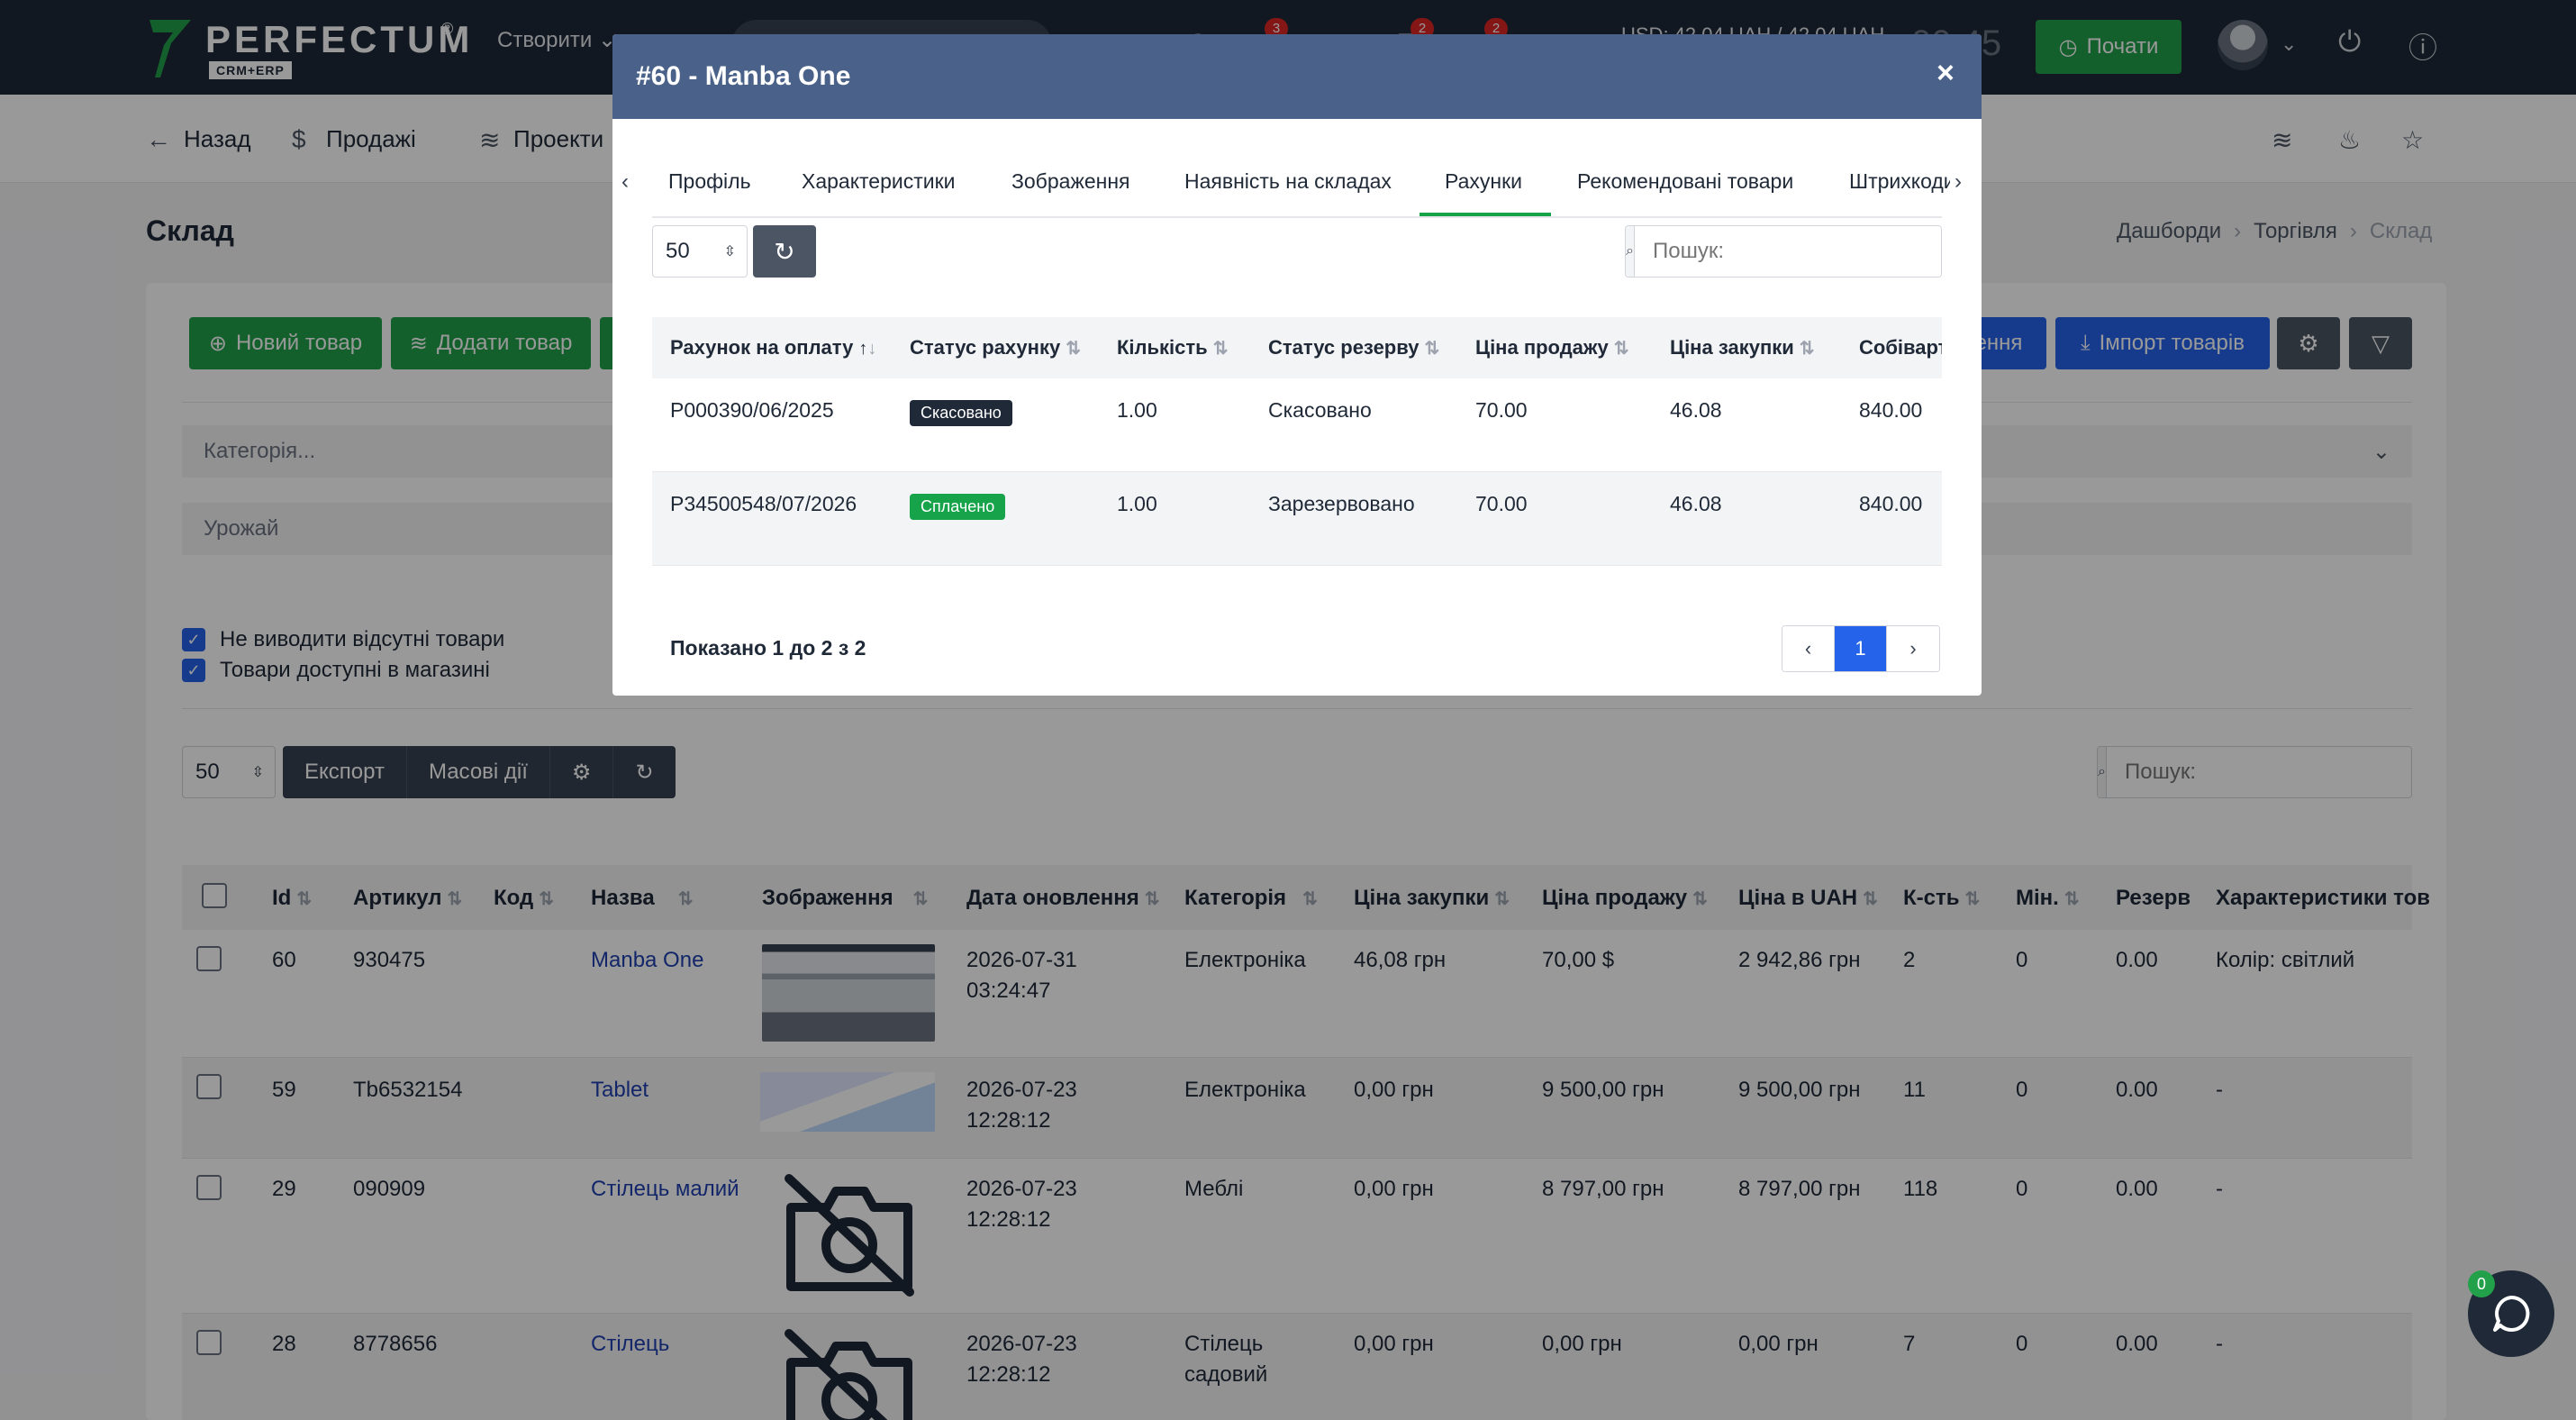 The width and height of the screenshot is (2576, 1420). I want to click on modal-search: ⌕, so click(1783, 251).